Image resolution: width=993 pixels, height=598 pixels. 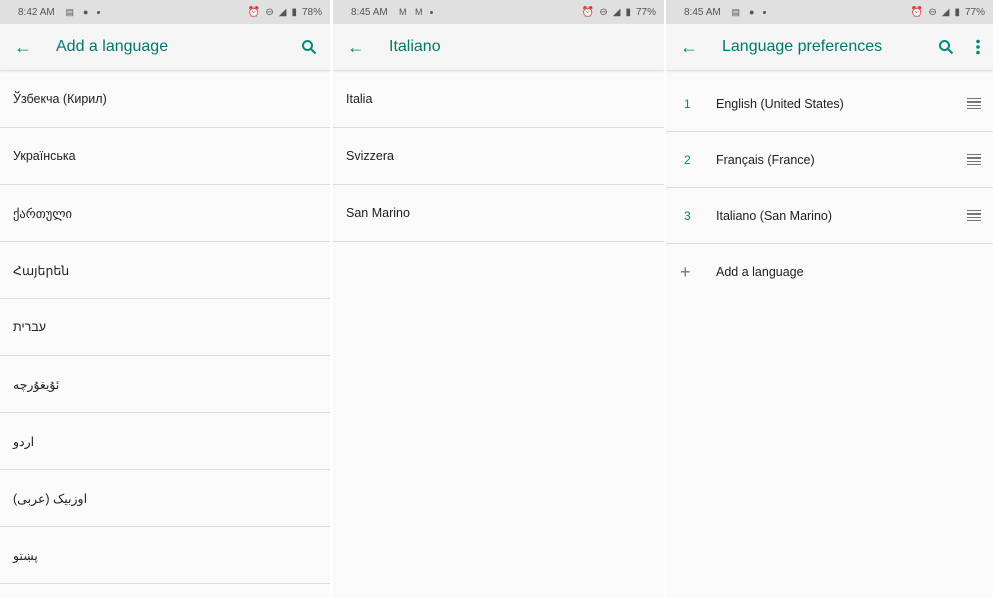 I want to click on region-list: Italia Svizzera San Marino, so click(x=498, y=156).